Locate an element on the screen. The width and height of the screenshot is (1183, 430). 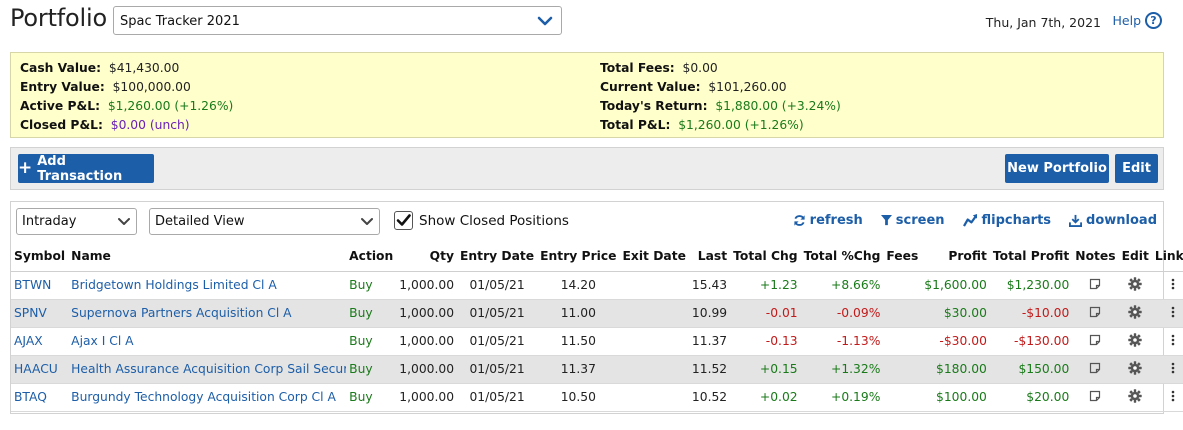
current-date: Thu, Jan 7th, 2021 is located at coordinates (1043, 22).